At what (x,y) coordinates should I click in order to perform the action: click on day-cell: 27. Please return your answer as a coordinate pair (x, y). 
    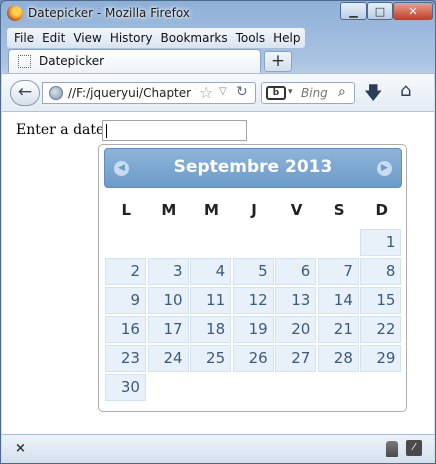
    Looking at the image, I should click on (296, 358).